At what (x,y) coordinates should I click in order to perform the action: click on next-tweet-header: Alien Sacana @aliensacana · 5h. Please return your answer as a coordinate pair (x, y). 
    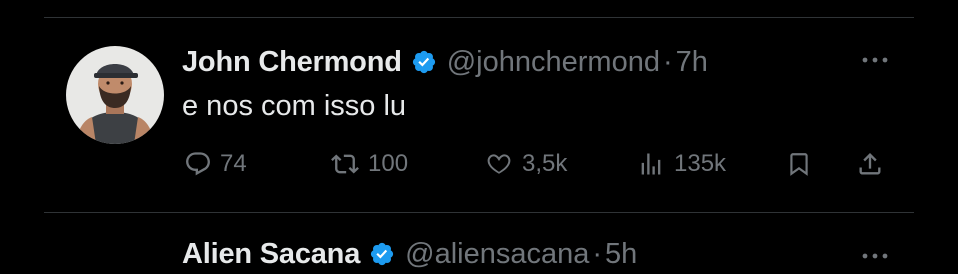
    Looking at the image, I should click on (409, 254).